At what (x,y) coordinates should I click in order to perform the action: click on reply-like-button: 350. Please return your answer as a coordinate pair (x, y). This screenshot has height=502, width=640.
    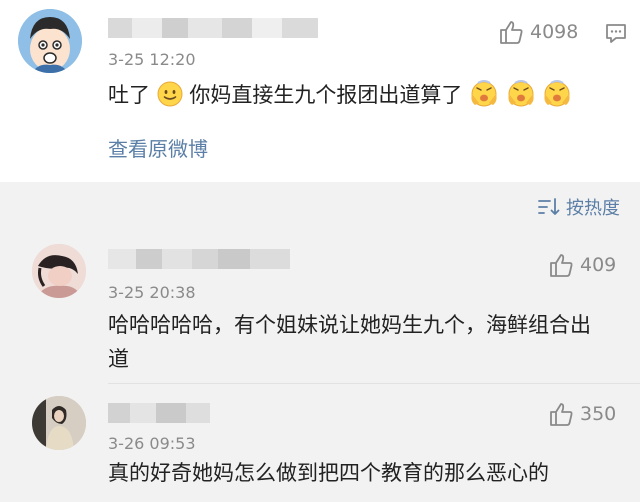
    Looking at the image, I should click on (582, 414).